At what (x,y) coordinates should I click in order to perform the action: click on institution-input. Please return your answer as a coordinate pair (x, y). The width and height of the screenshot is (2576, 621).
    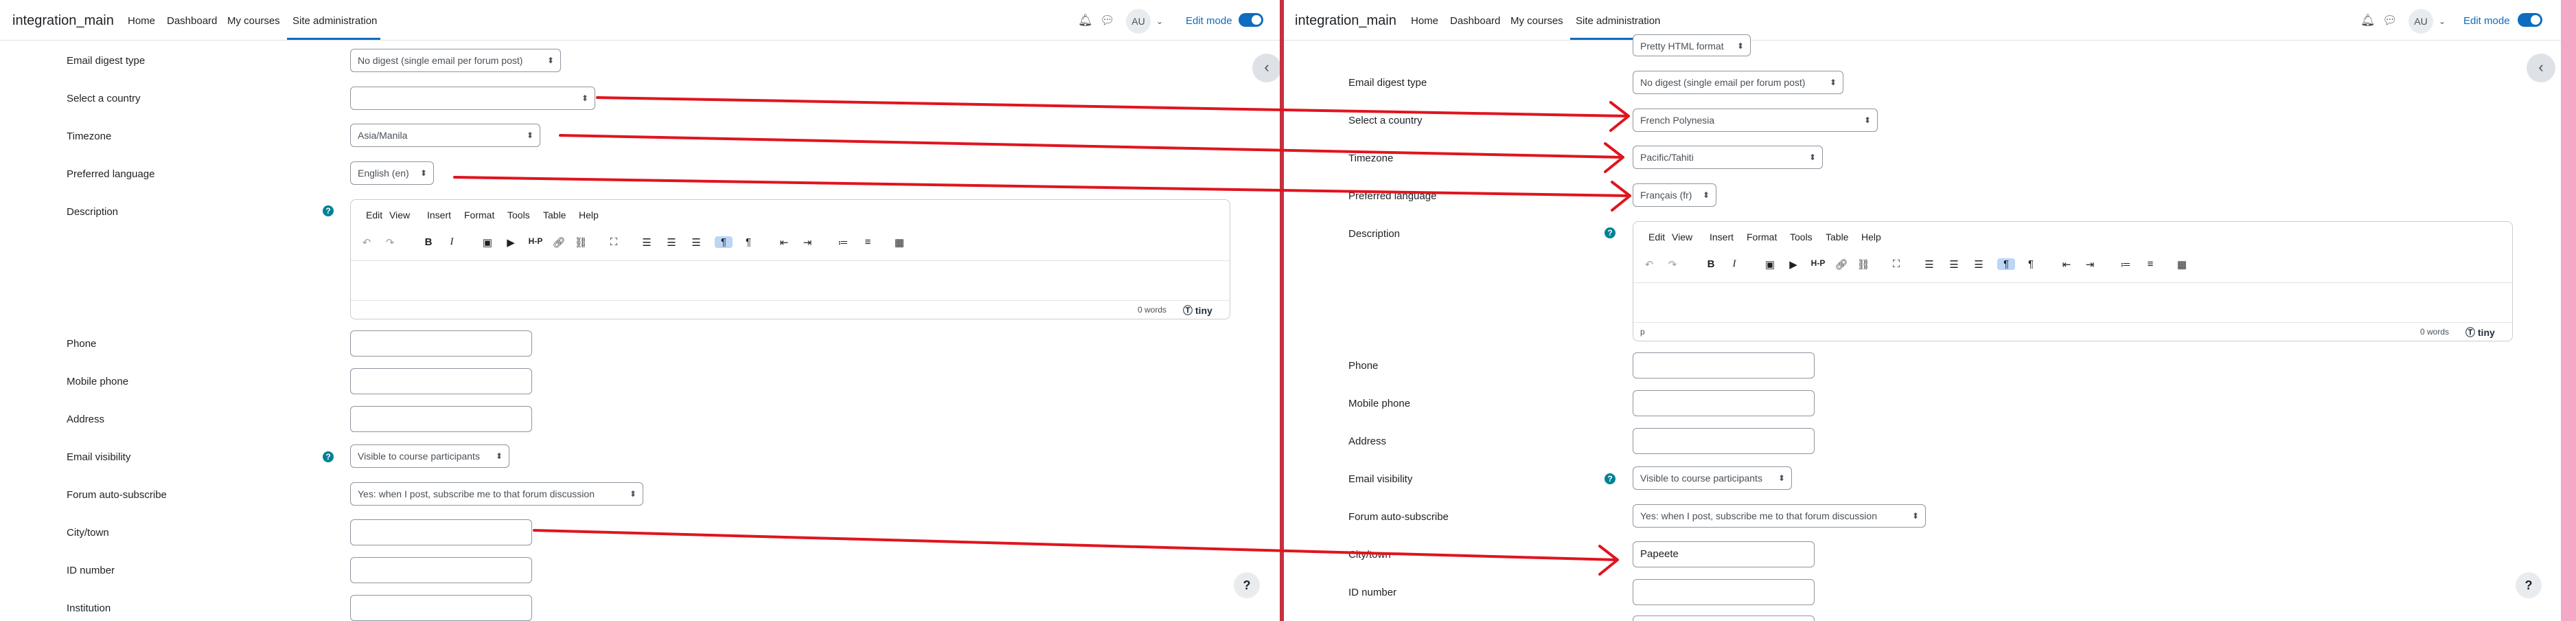
    Looking at the image, I should click on (441, 608).